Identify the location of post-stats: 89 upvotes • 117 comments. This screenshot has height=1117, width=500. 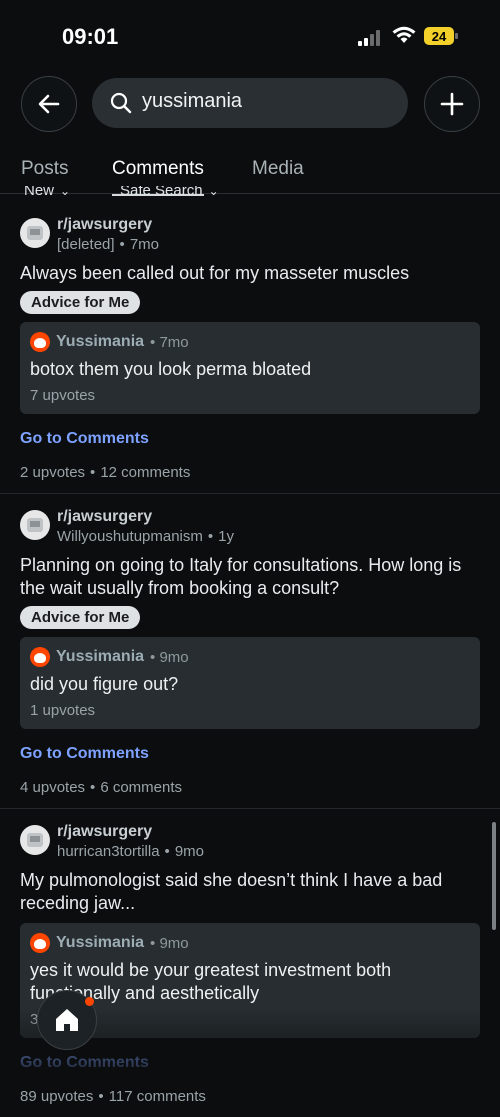
(113, 1096).